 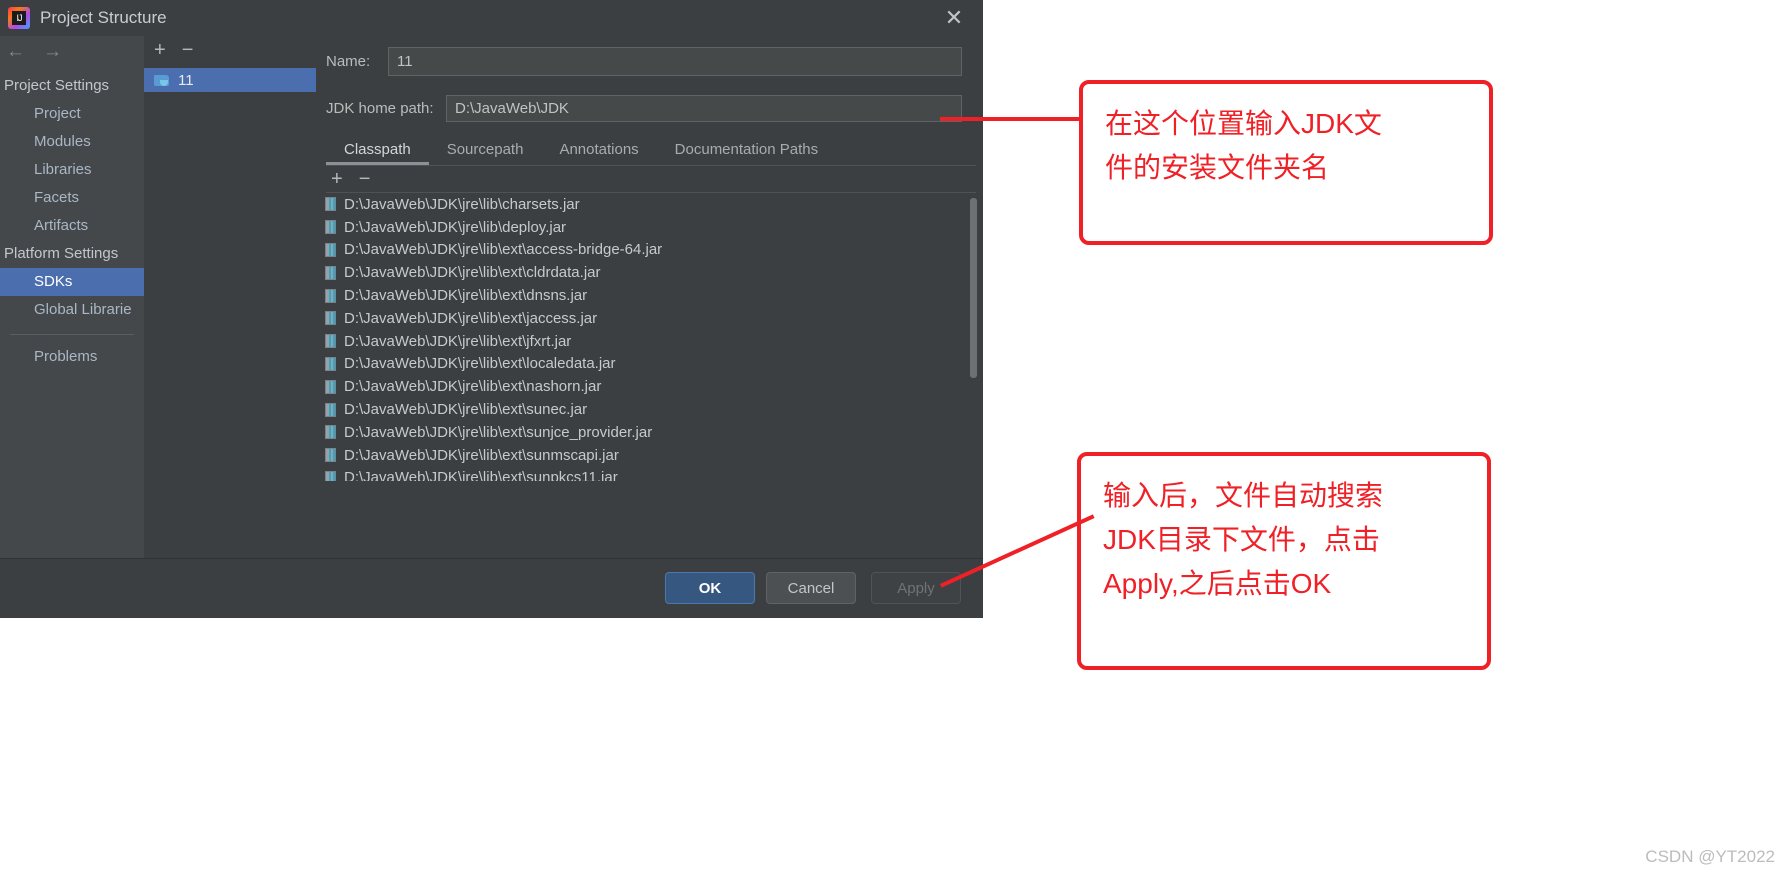 I want to click on dialog-title: Project Structure, so click(x=103, y=17).